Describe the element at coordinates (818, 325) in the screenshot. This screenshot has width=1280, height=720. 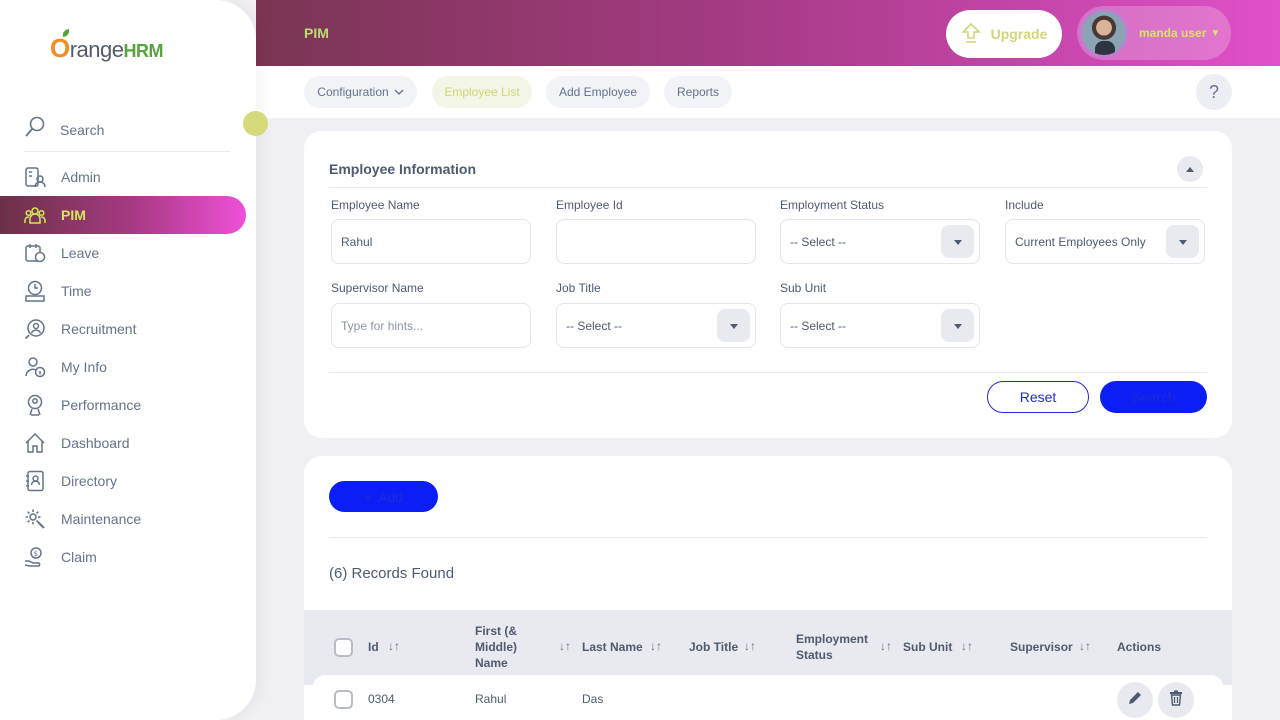
I see `sub-unit-value: -- Select --` at that location.